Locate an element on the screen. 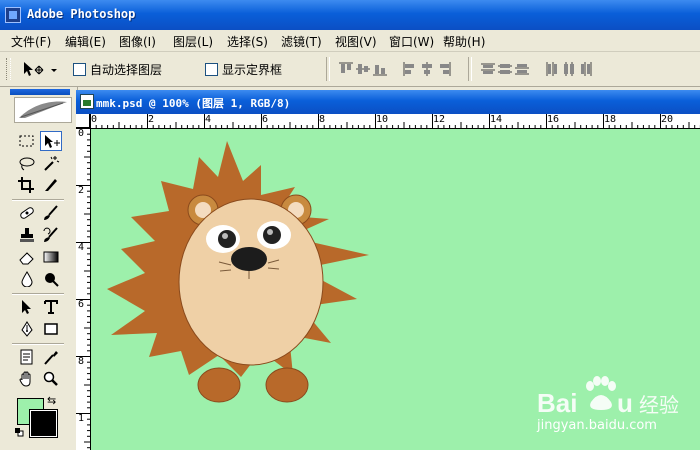  menu-window: 窗口(W) is located at coordinates (411, 41).